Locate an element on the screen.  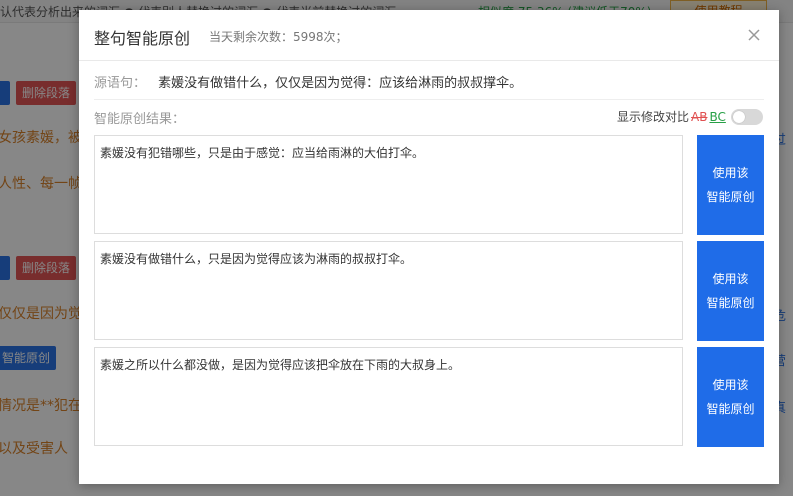
toggle-knob is located at coordinates (738, 116).